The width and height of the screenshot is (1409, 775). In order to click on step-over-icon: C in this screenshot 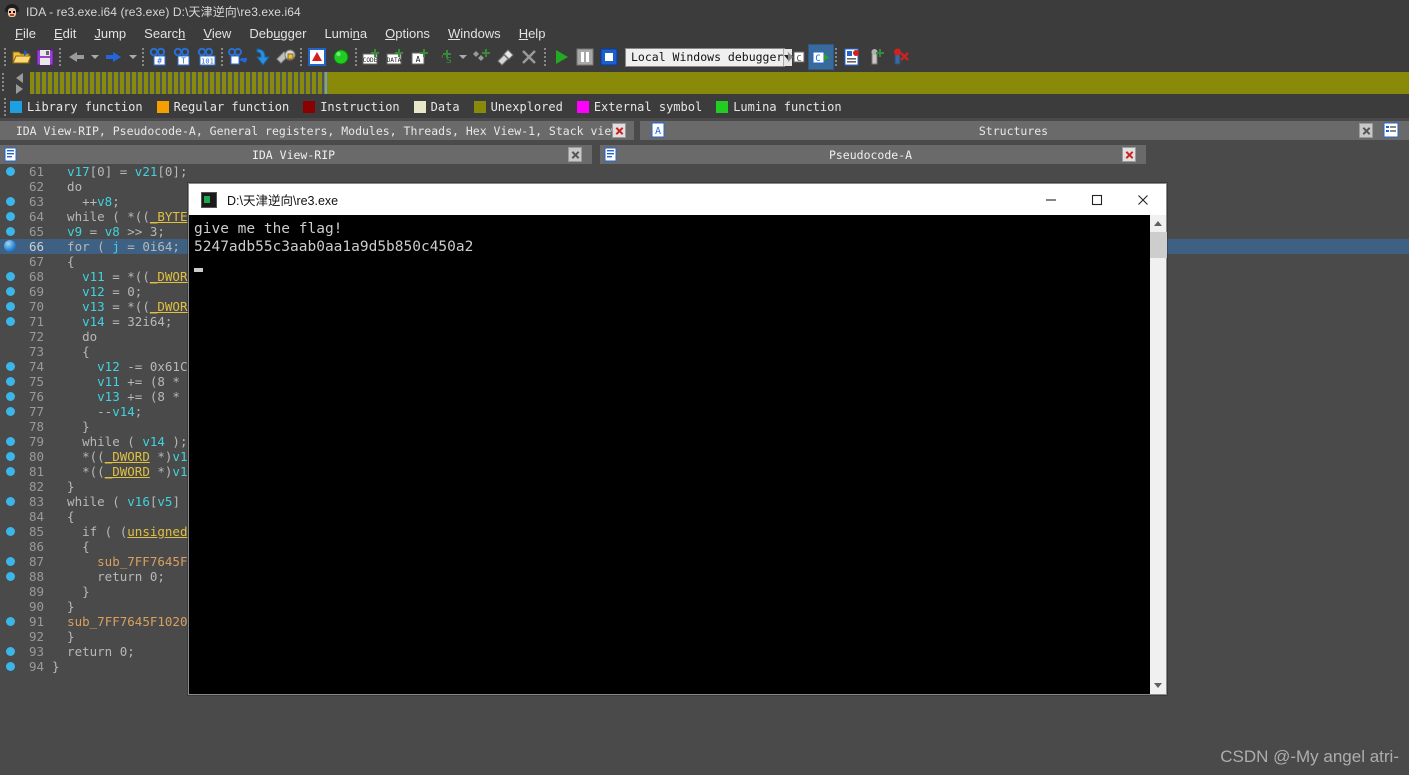, I will do `click(797, 57)`.